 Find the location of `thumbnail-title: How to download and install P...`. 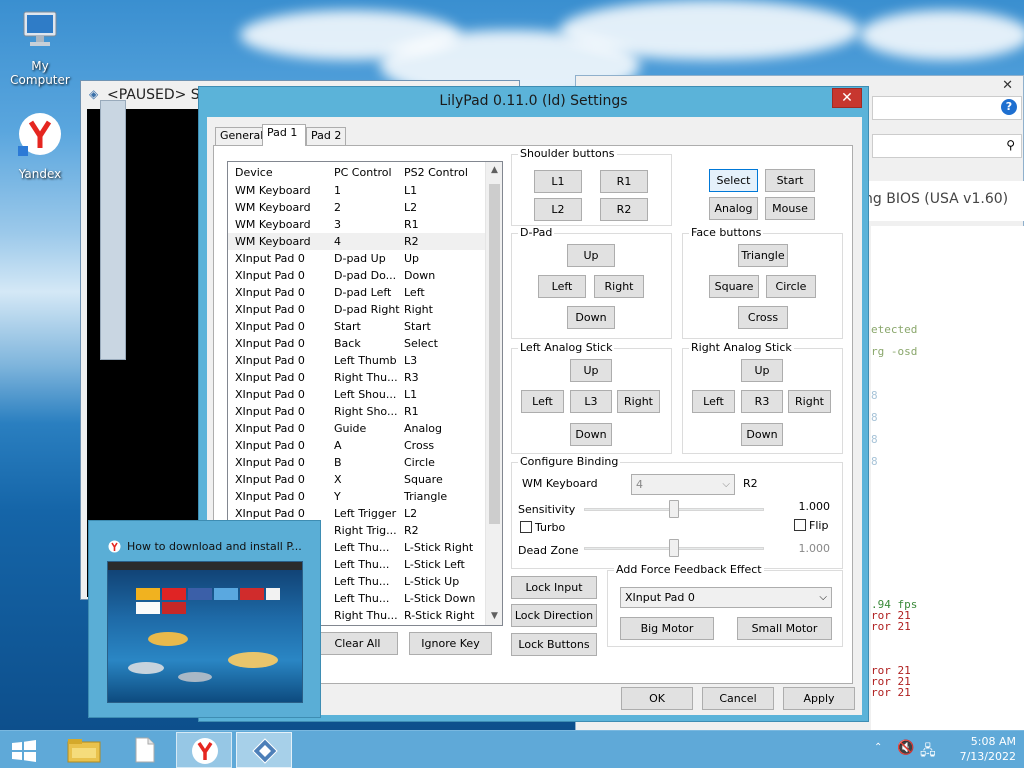

thumbnail-title: How to download and install P... is located at coordinates (214, 546).